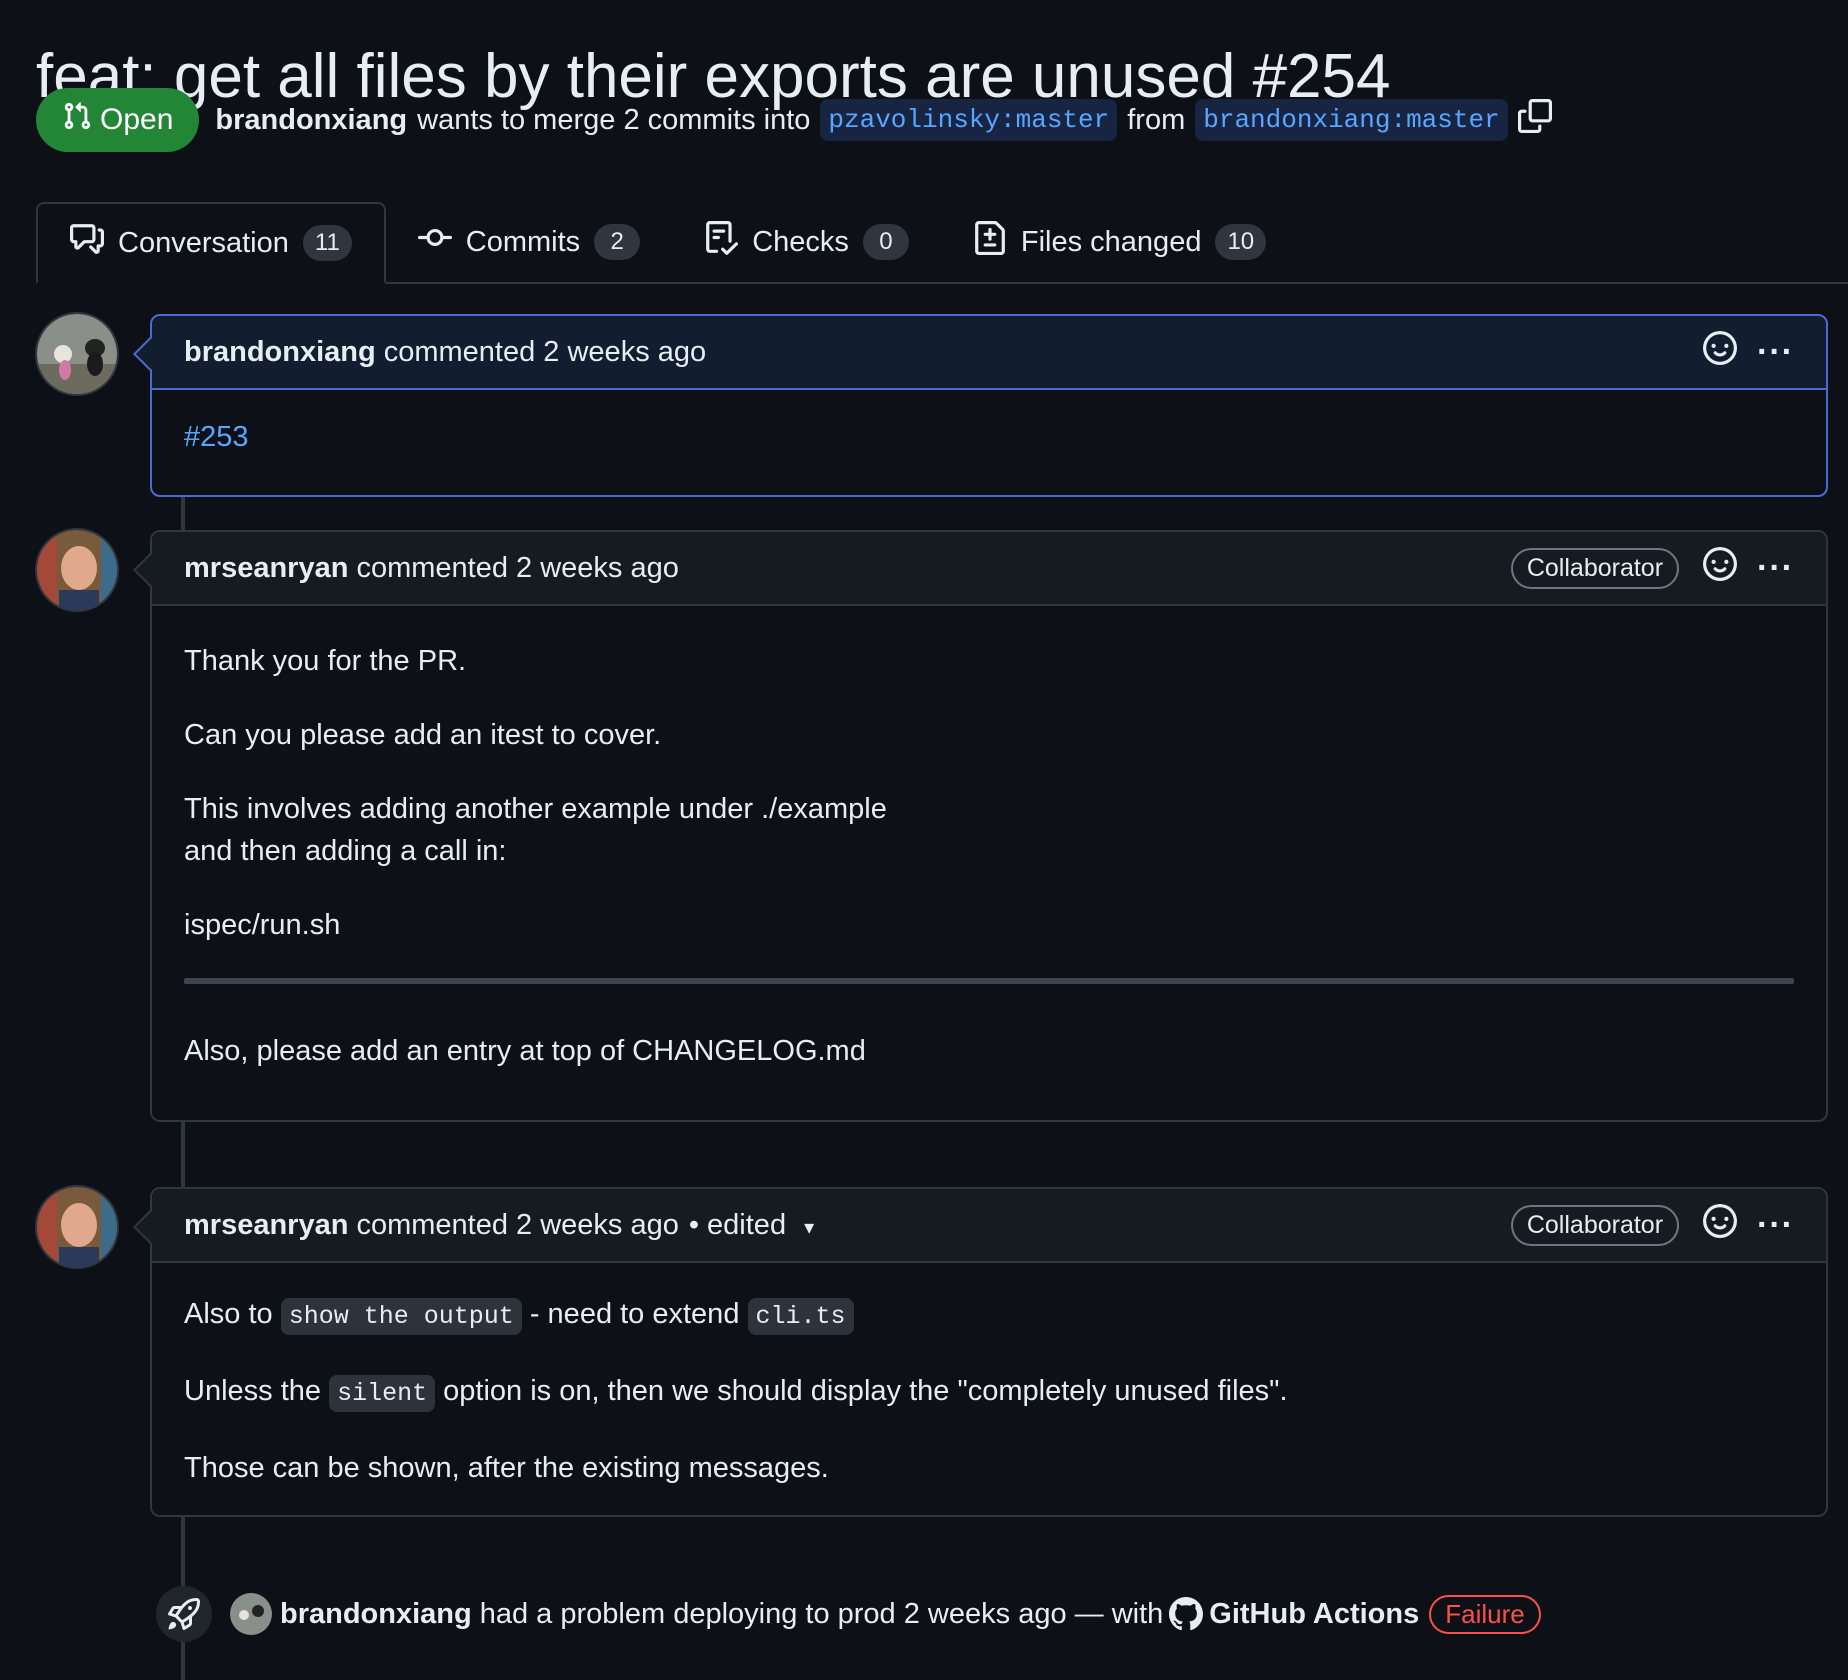 The width and height of the screenshot is (1848, 1680). I want to click on git-commit-icon, so click(434, 242).